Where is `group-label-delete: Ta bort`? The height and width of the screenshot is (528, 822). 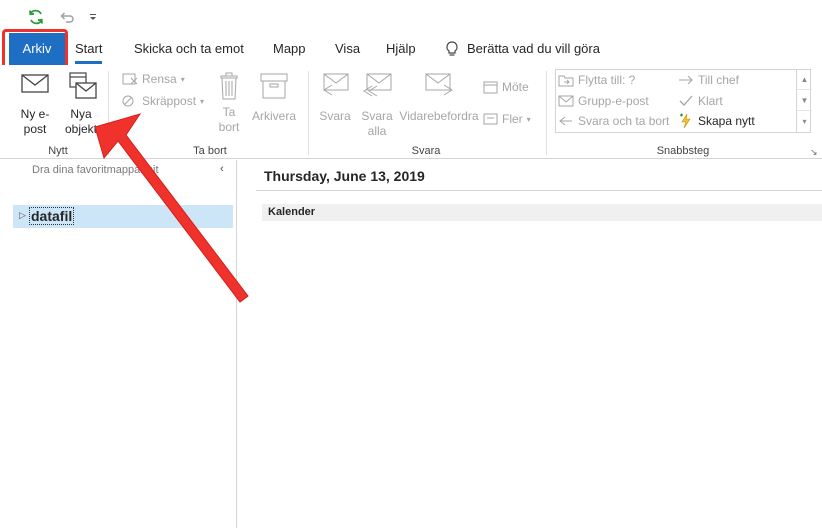
group-label-delete: Ta bort is located at coordinates (210, 151).